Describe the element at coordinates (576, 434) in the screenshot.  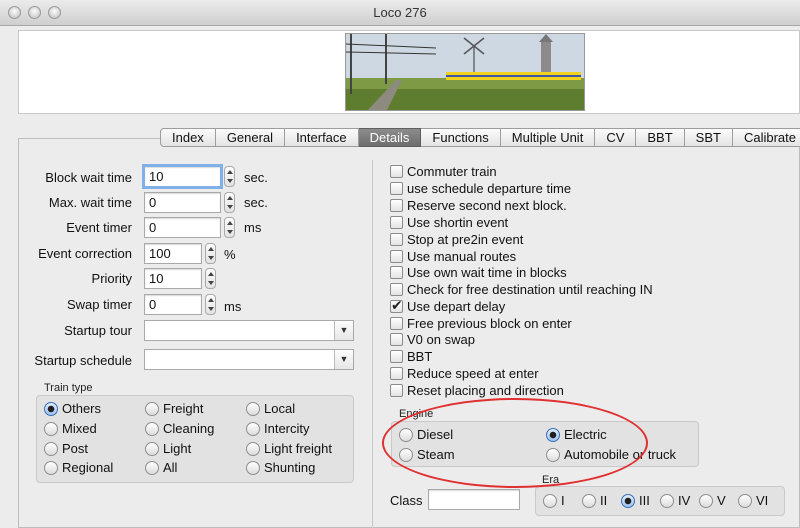
I see `engine-electric: Electric` at that location.